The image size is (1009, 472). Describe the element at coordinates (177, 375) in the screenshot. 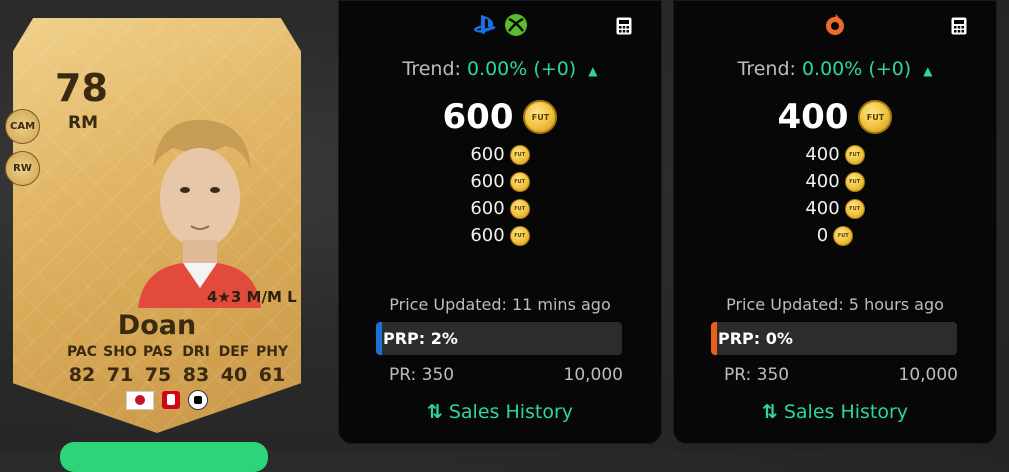

I see `stat-values: 82 71 75 83 40 61` at that location.